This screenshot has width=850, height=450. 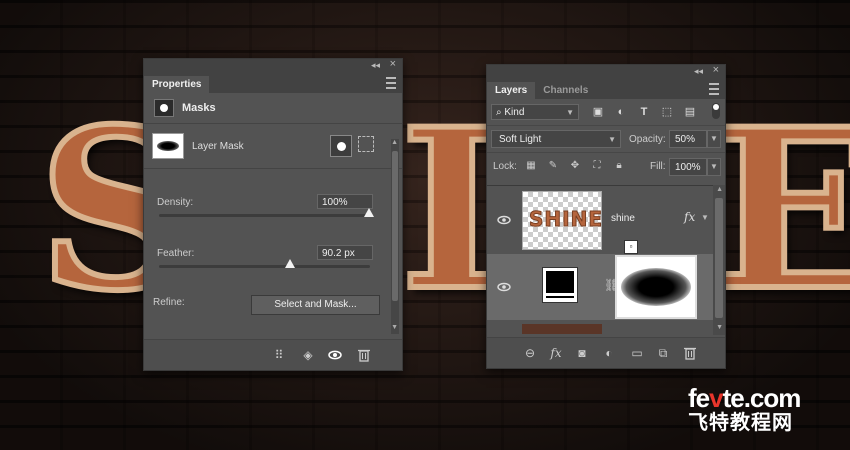 What do you see at coordinates (345, 201) in the screenshot?
I see `density-input: 100%` at bounding box center [345, 201].